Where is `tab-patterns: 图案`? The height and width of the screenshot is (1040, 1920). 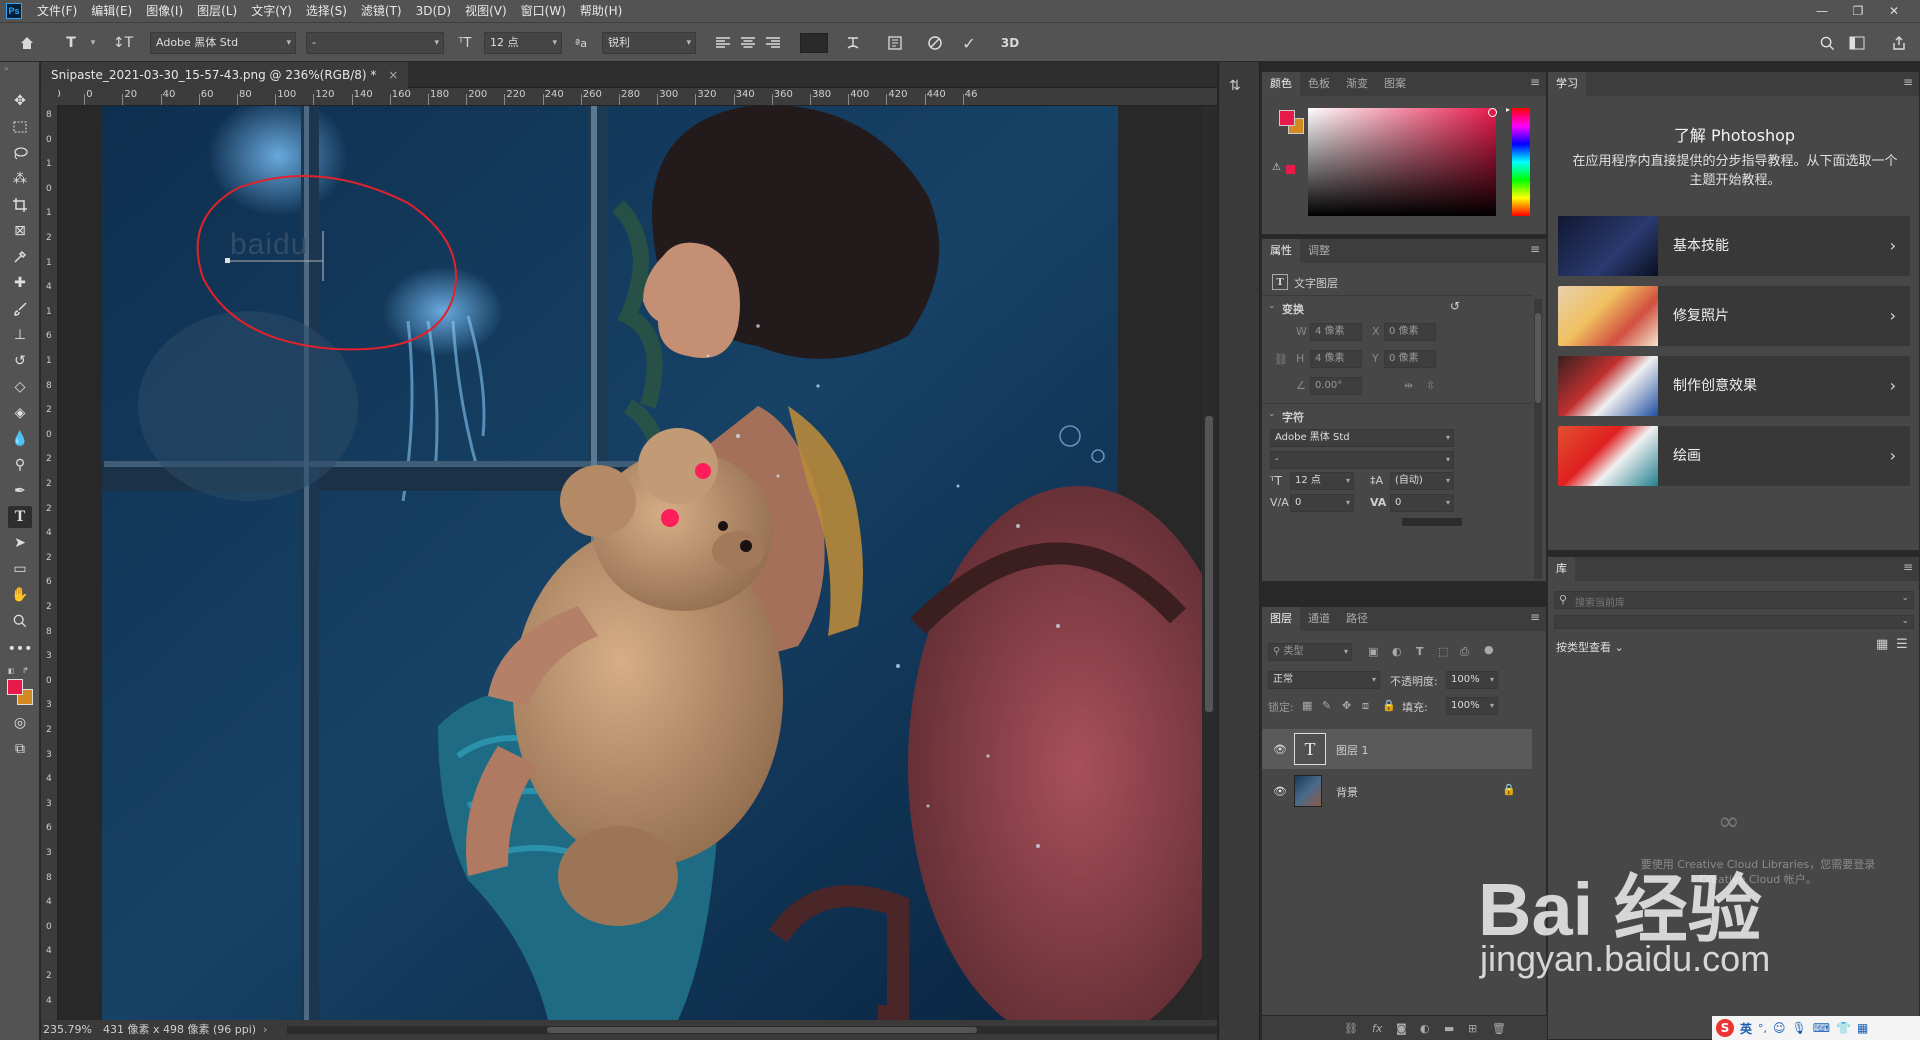 tab-patterns: 图案 is located at coordinates (1395, 84).